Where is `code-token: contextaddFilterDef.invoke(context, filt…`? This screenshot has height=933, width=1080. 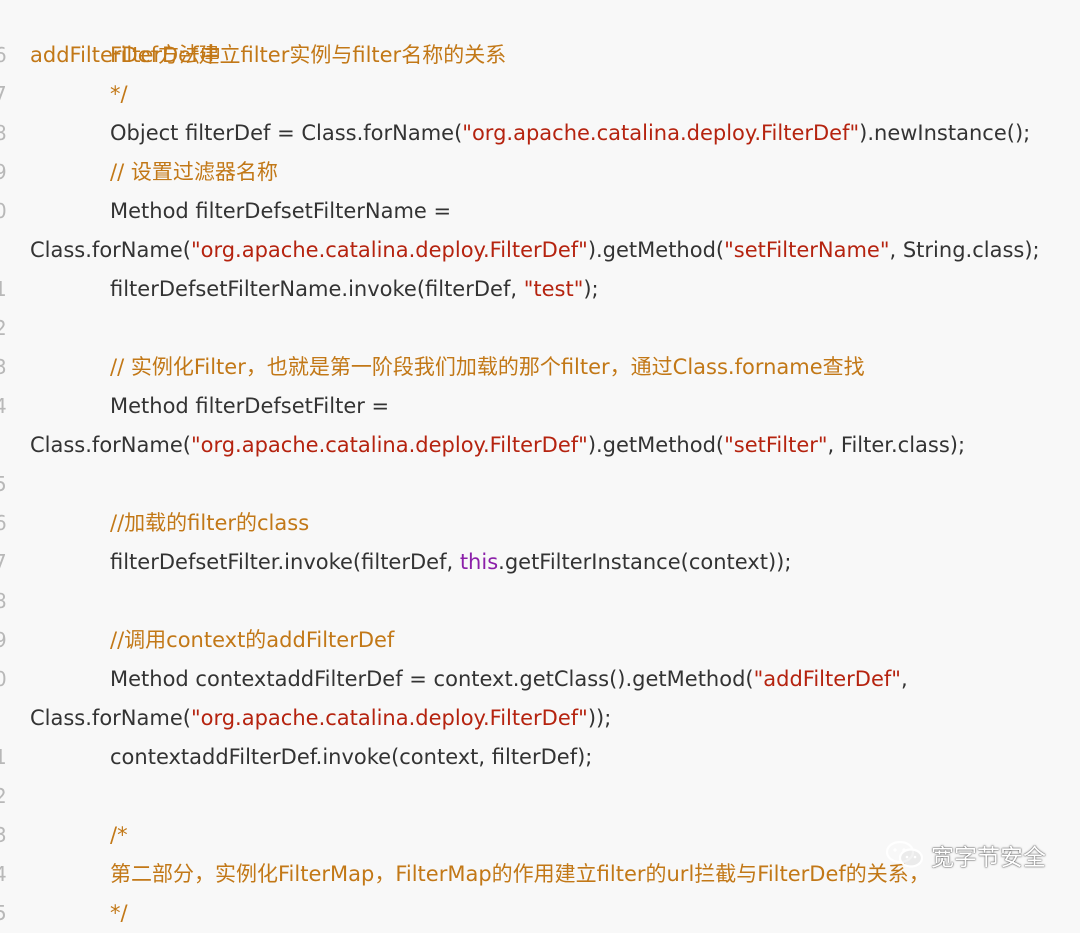 code-token: contextaddFilterDef.invoke(context, filt… is located at coordinates (351, 757).